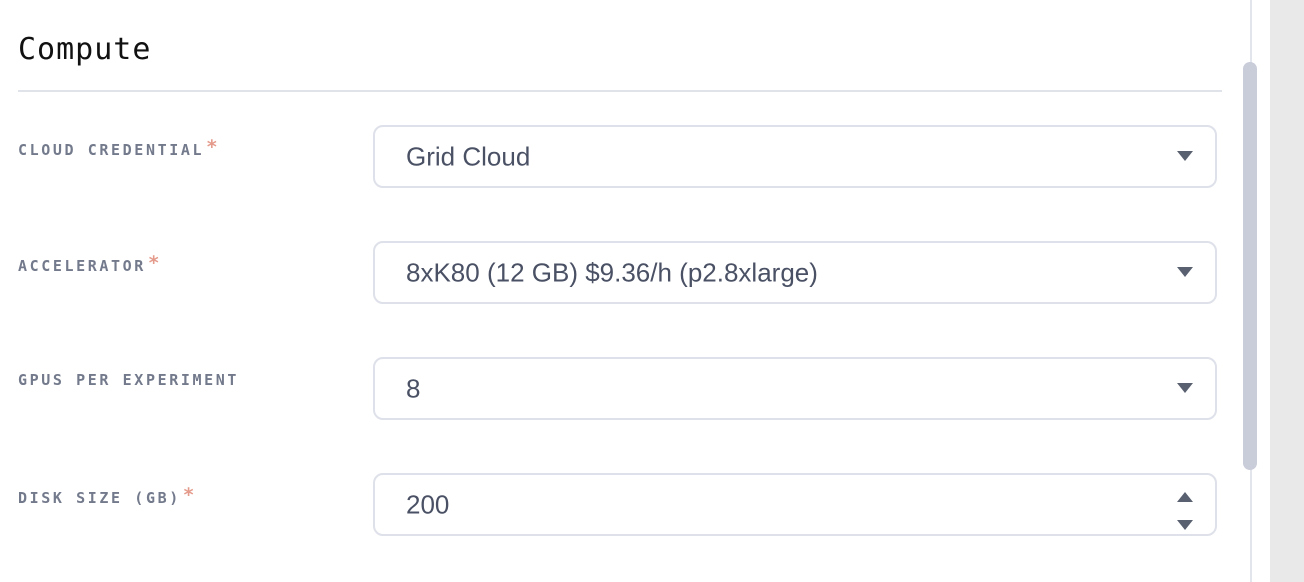  Describe the element at coordinates (111, 150) in the screenshot. I see `cloud-credential-label-text: CLOUD CREDENTIAL` at that location.